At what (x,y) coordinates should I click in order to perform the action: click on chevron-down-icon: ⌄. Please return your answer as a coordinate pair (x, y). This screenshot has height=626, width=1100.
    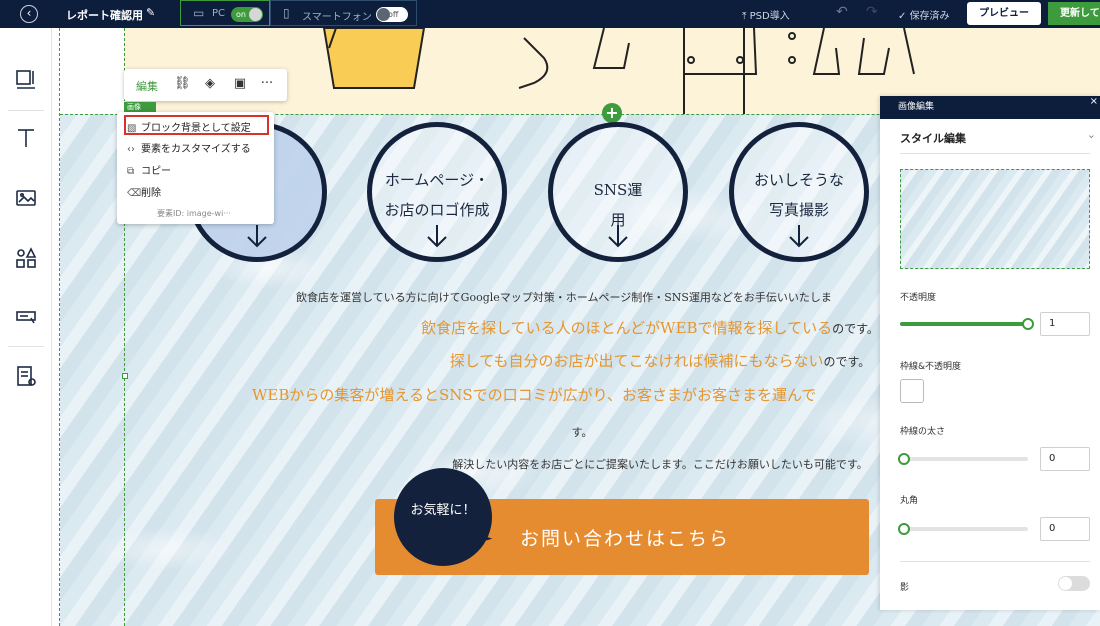
    Looking at the image, I should click on (1091, 134).